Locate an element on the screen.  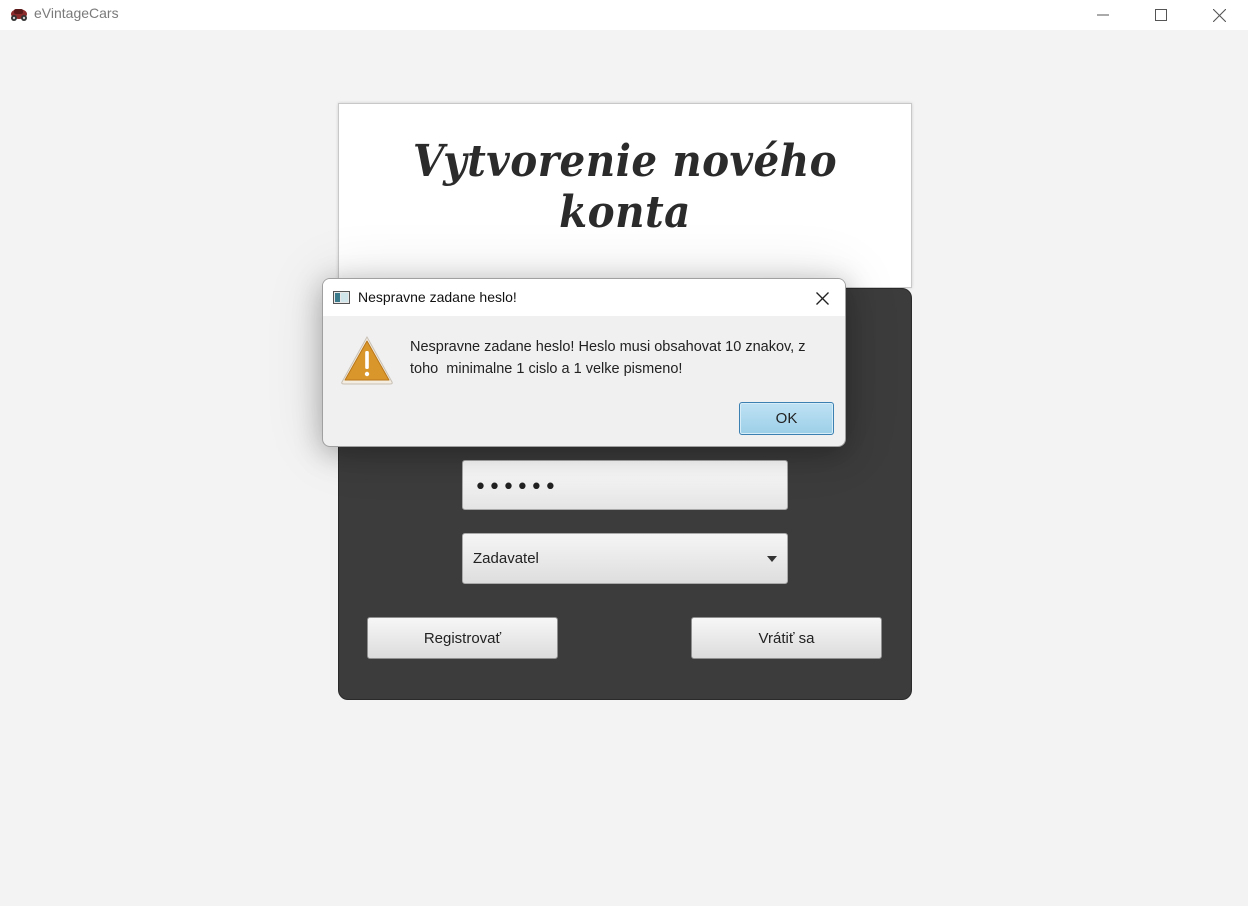
minimize-button is located at coordinates (1103, 15).